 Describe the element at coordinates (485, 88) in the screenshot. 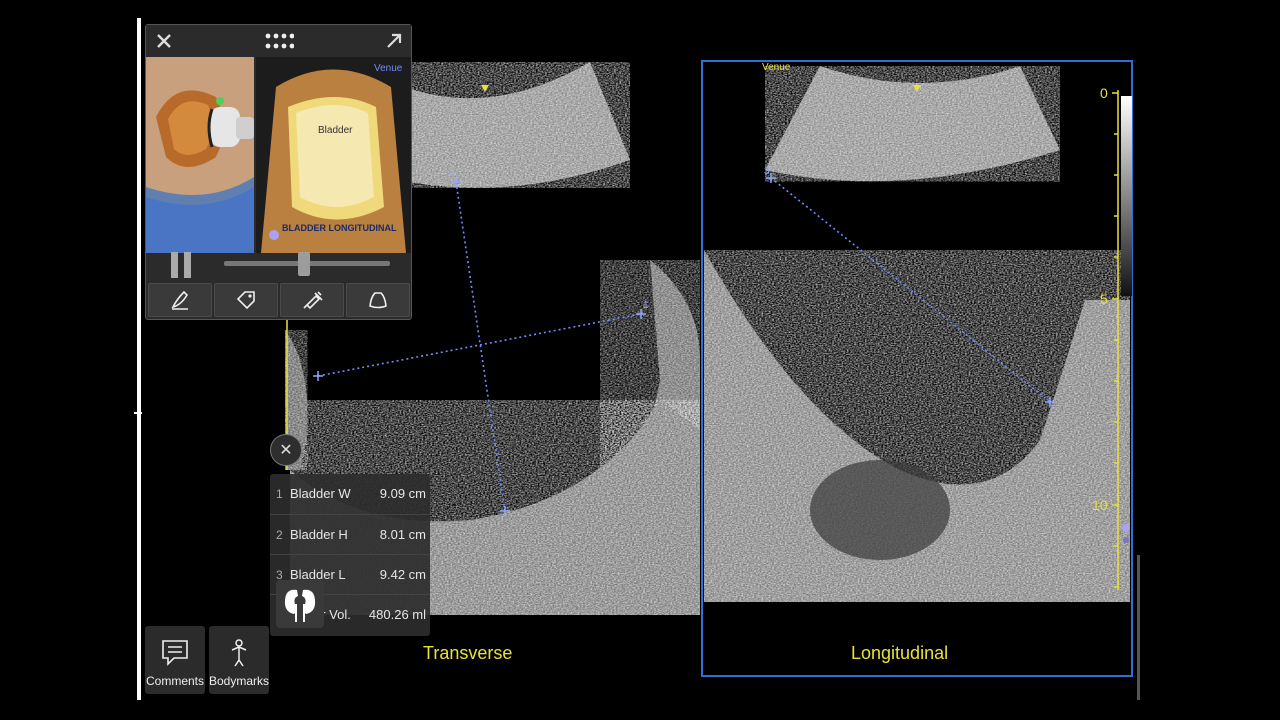

I see `left-focus-marker` at that location.